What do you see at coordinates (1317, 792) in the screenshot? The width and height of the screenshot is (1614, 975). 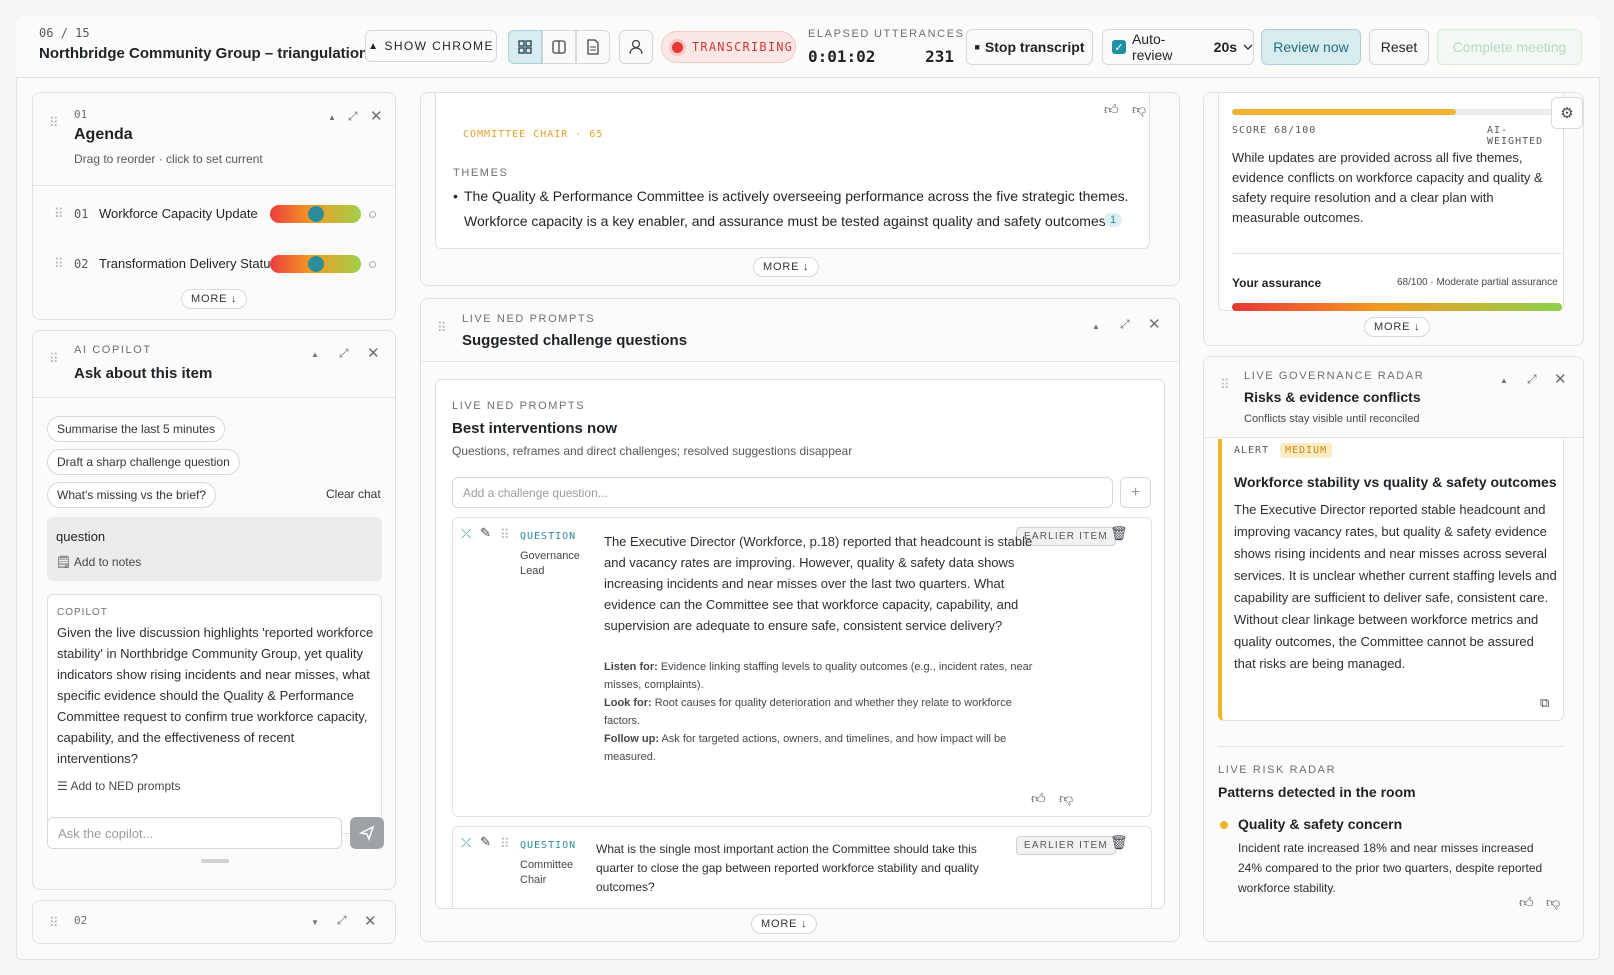 I see `risk-title: Patterns detected in the room` at bounding box center [1317, 792].